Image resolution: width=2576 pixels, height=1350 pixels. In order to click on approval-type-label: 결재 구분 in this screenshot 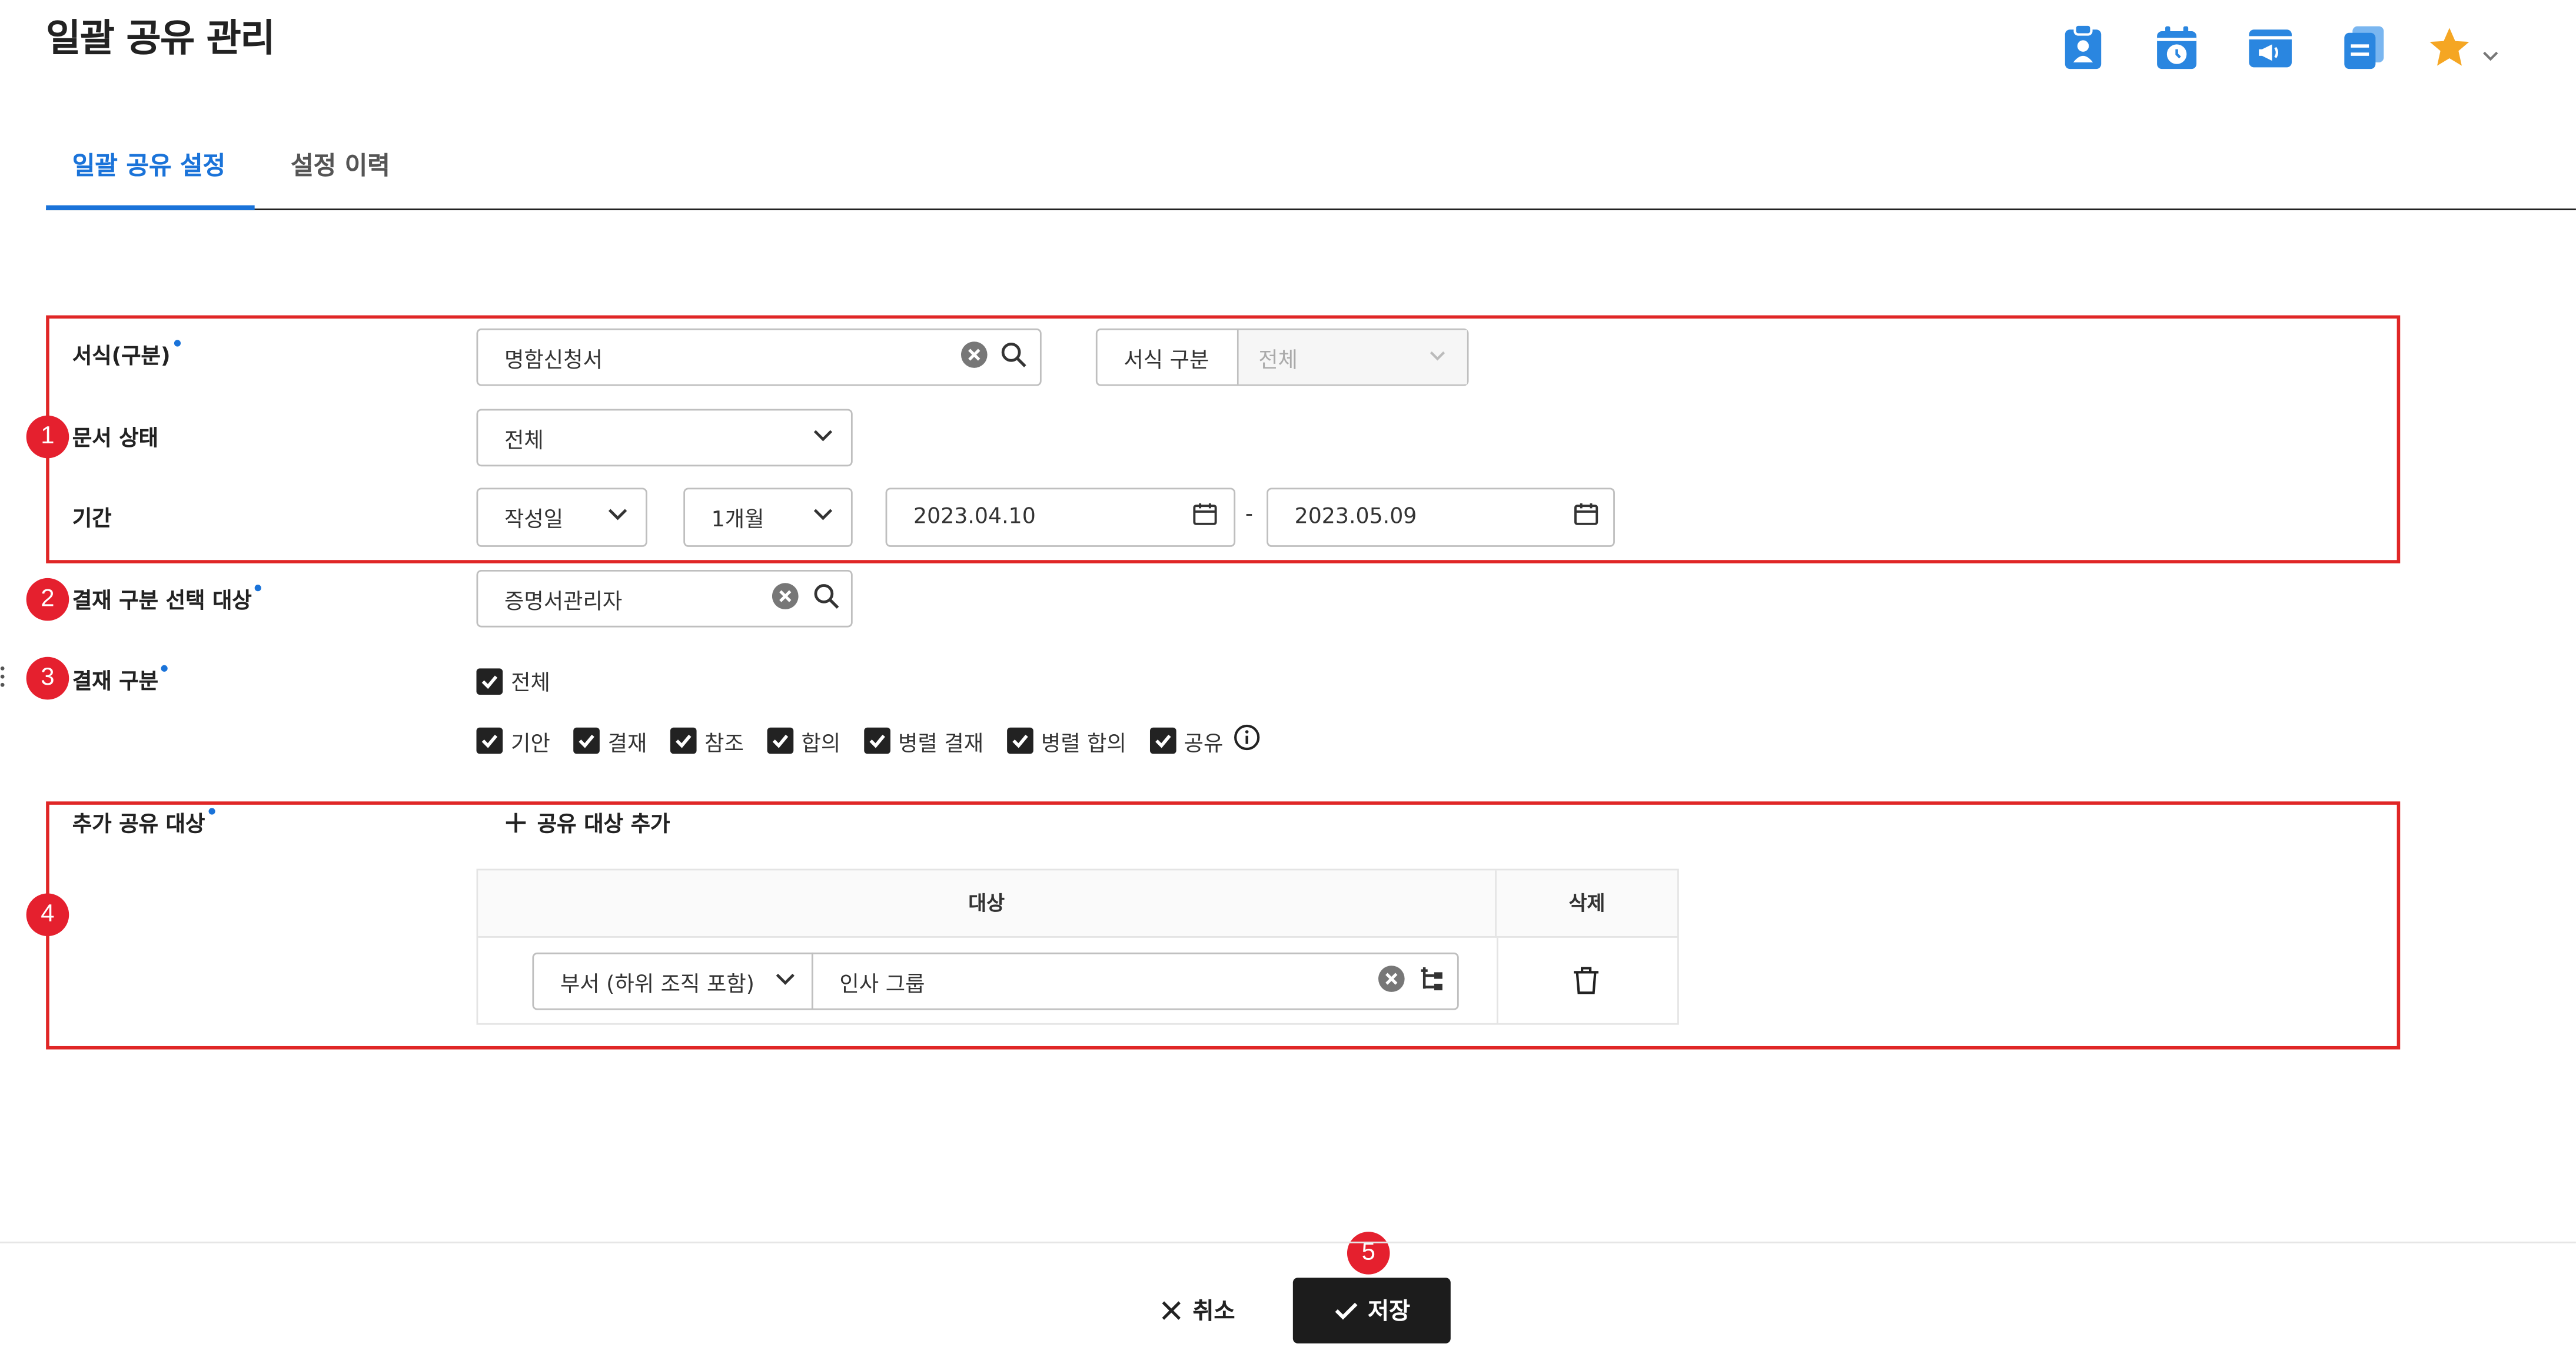, I will do `click(120, 680)`.